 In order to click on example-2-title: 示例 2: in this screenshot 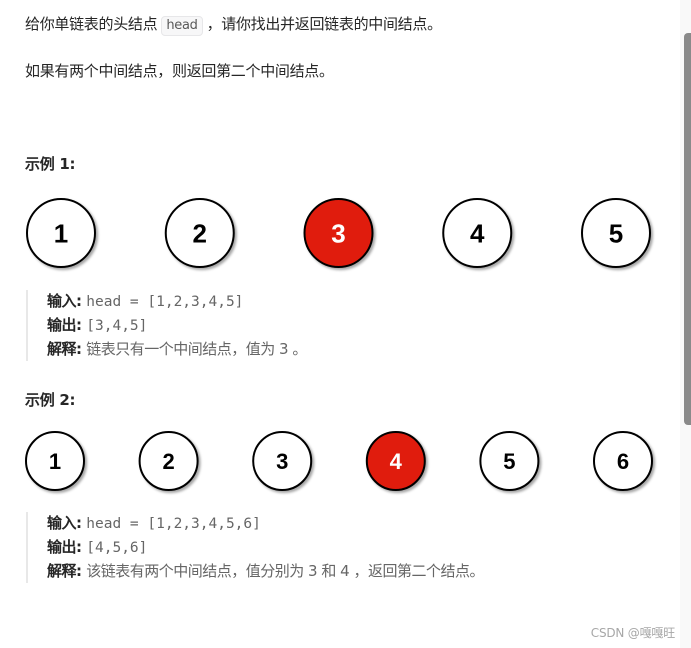, I will do `click(50, 400)`.